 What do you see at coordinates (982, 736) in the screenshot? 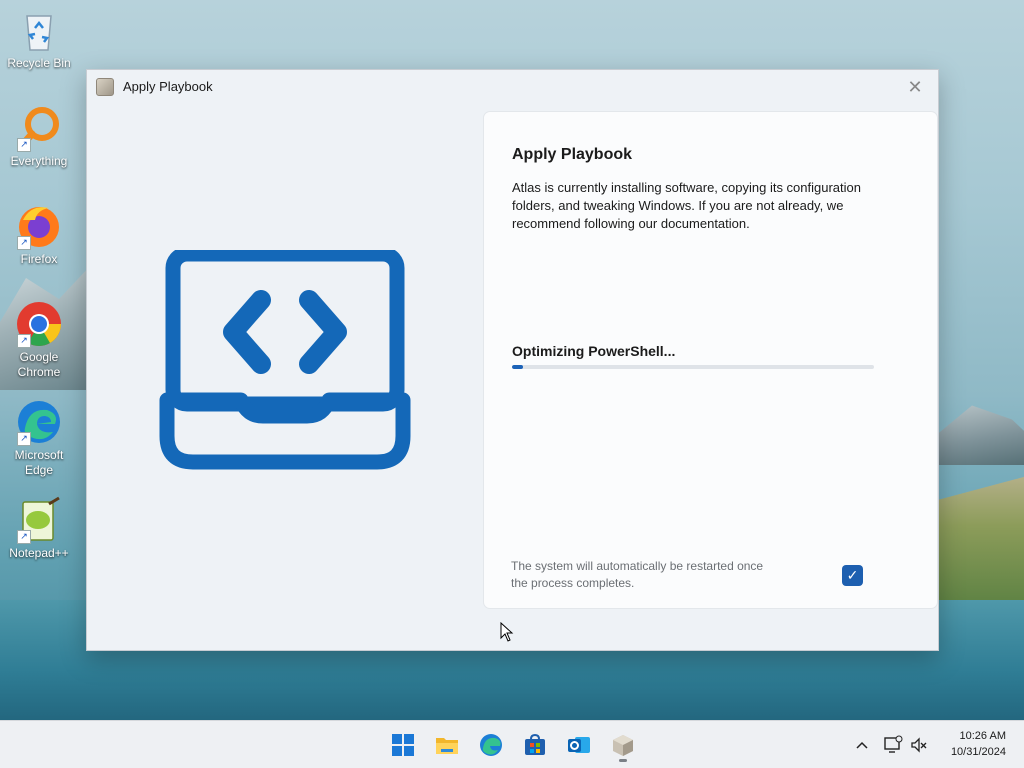
I see `clock-time: 10:26 AM` at bounding box center [982, 736].